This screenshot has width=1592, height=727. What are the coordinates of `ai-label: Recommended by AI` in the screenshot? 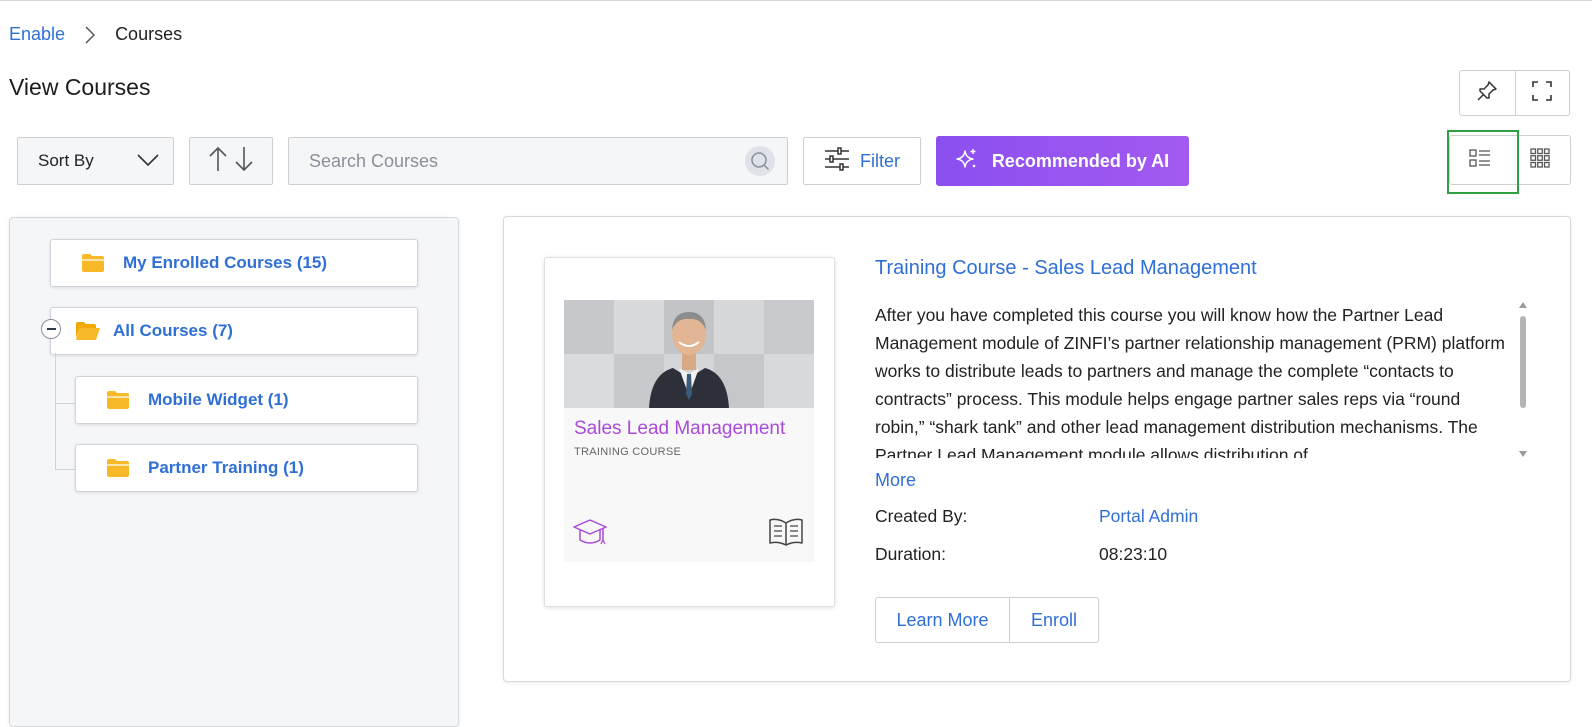 It's located at (1080, 160).